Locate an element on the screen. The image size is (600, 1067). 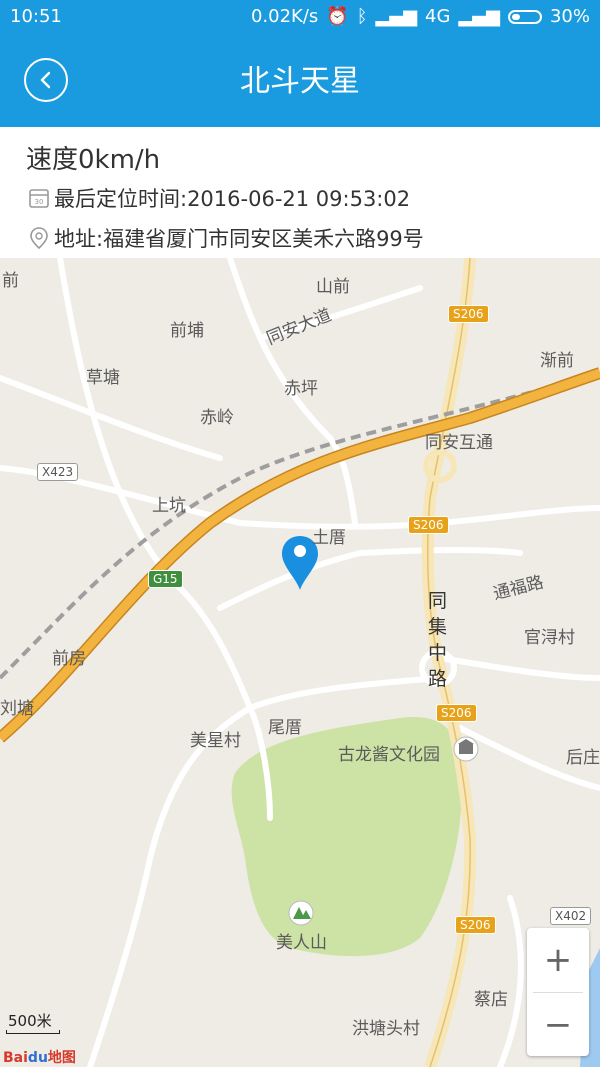
calendar-icon: 30 is located at coordinates (39, 198).